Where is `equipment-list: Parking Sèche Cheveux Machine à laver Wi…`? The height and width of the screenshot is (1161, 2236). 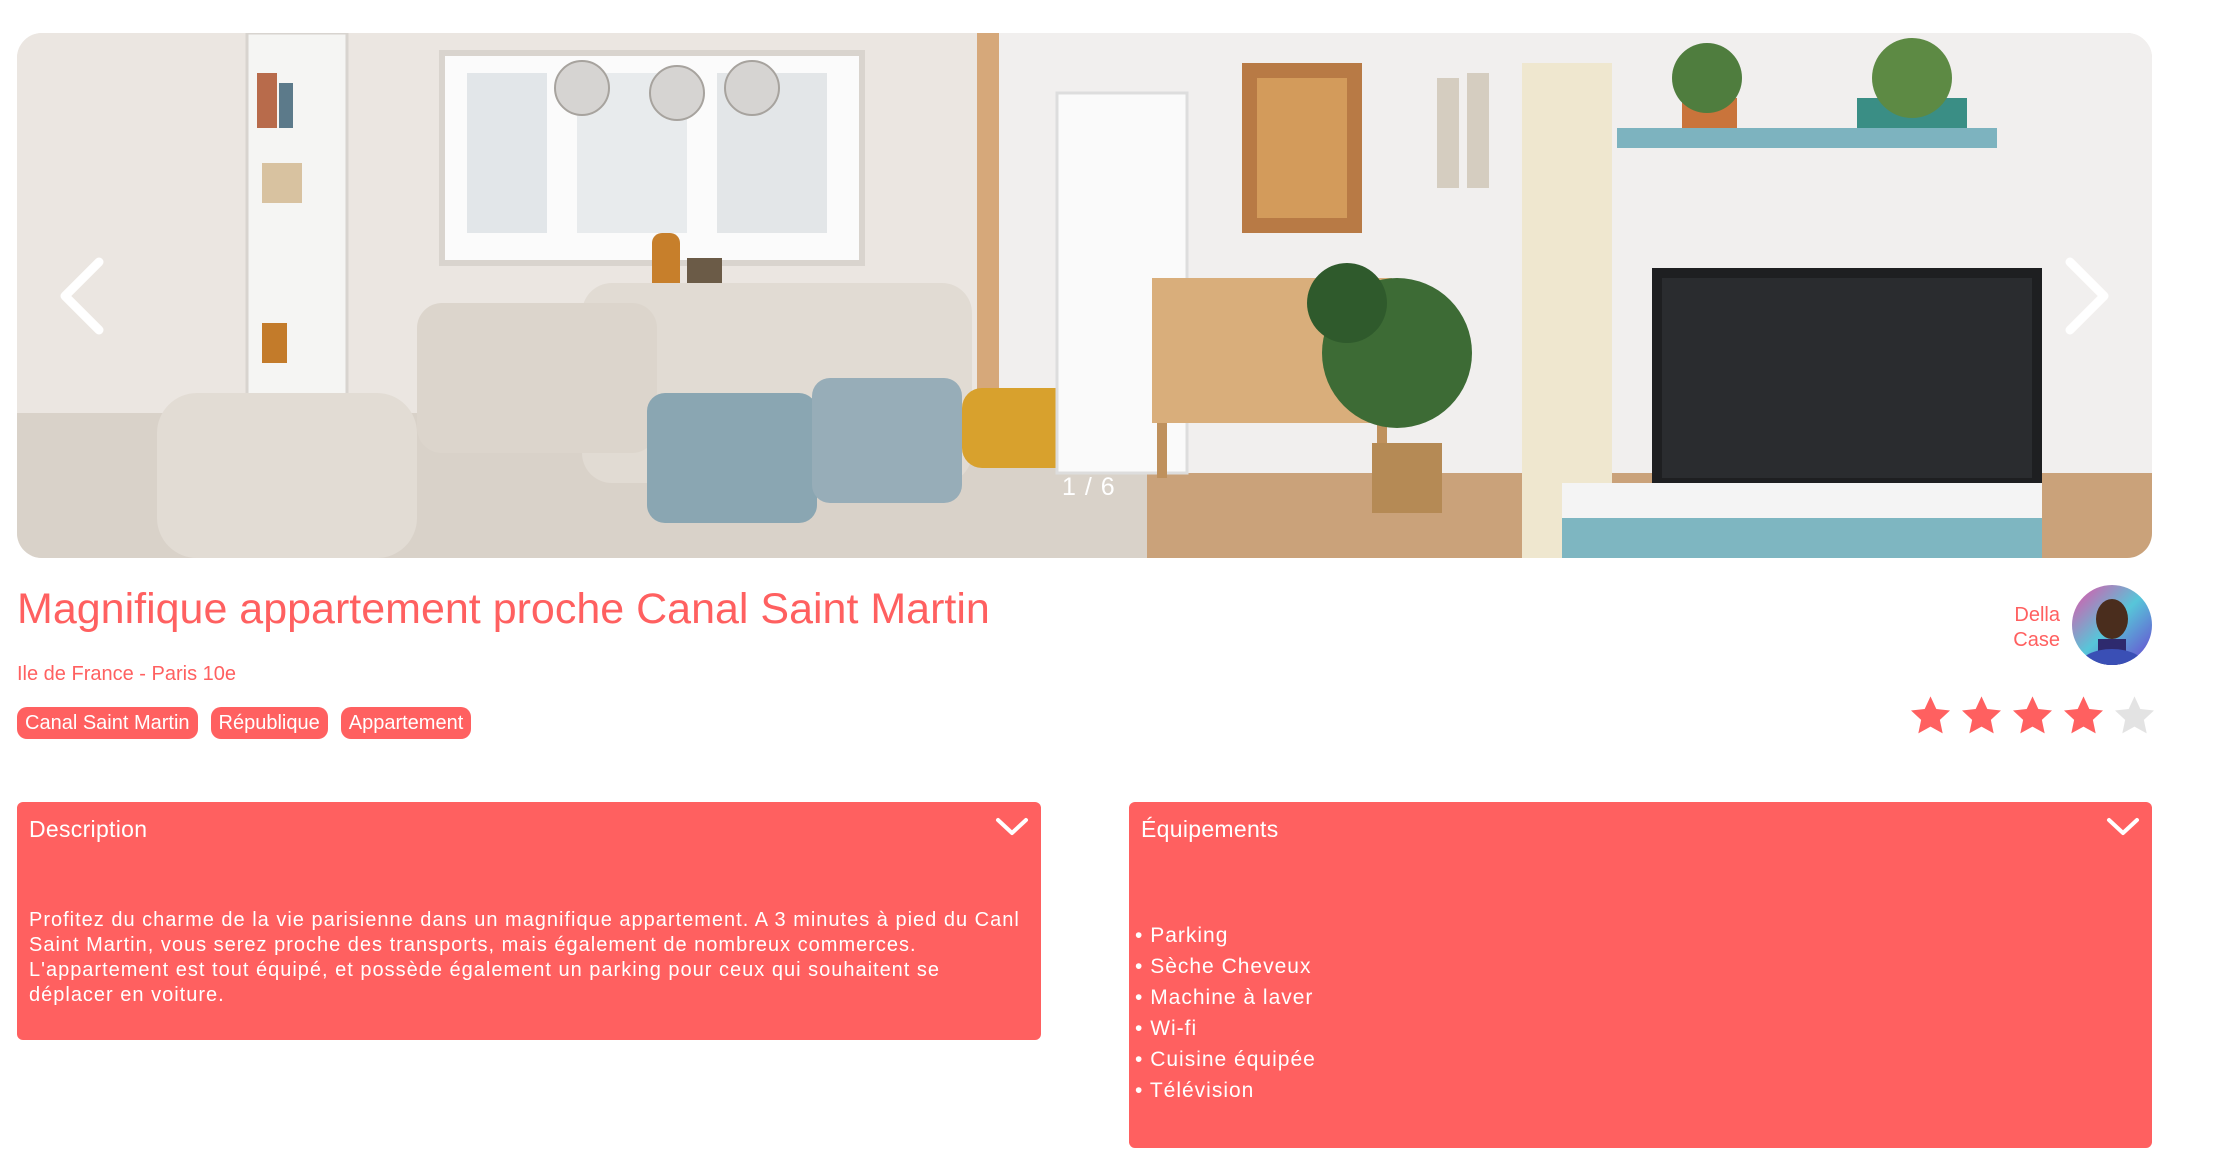
equipment-list: Parking Sèche Cheveux Machine à laver Wi… is located at coordinates (1225, 1013).